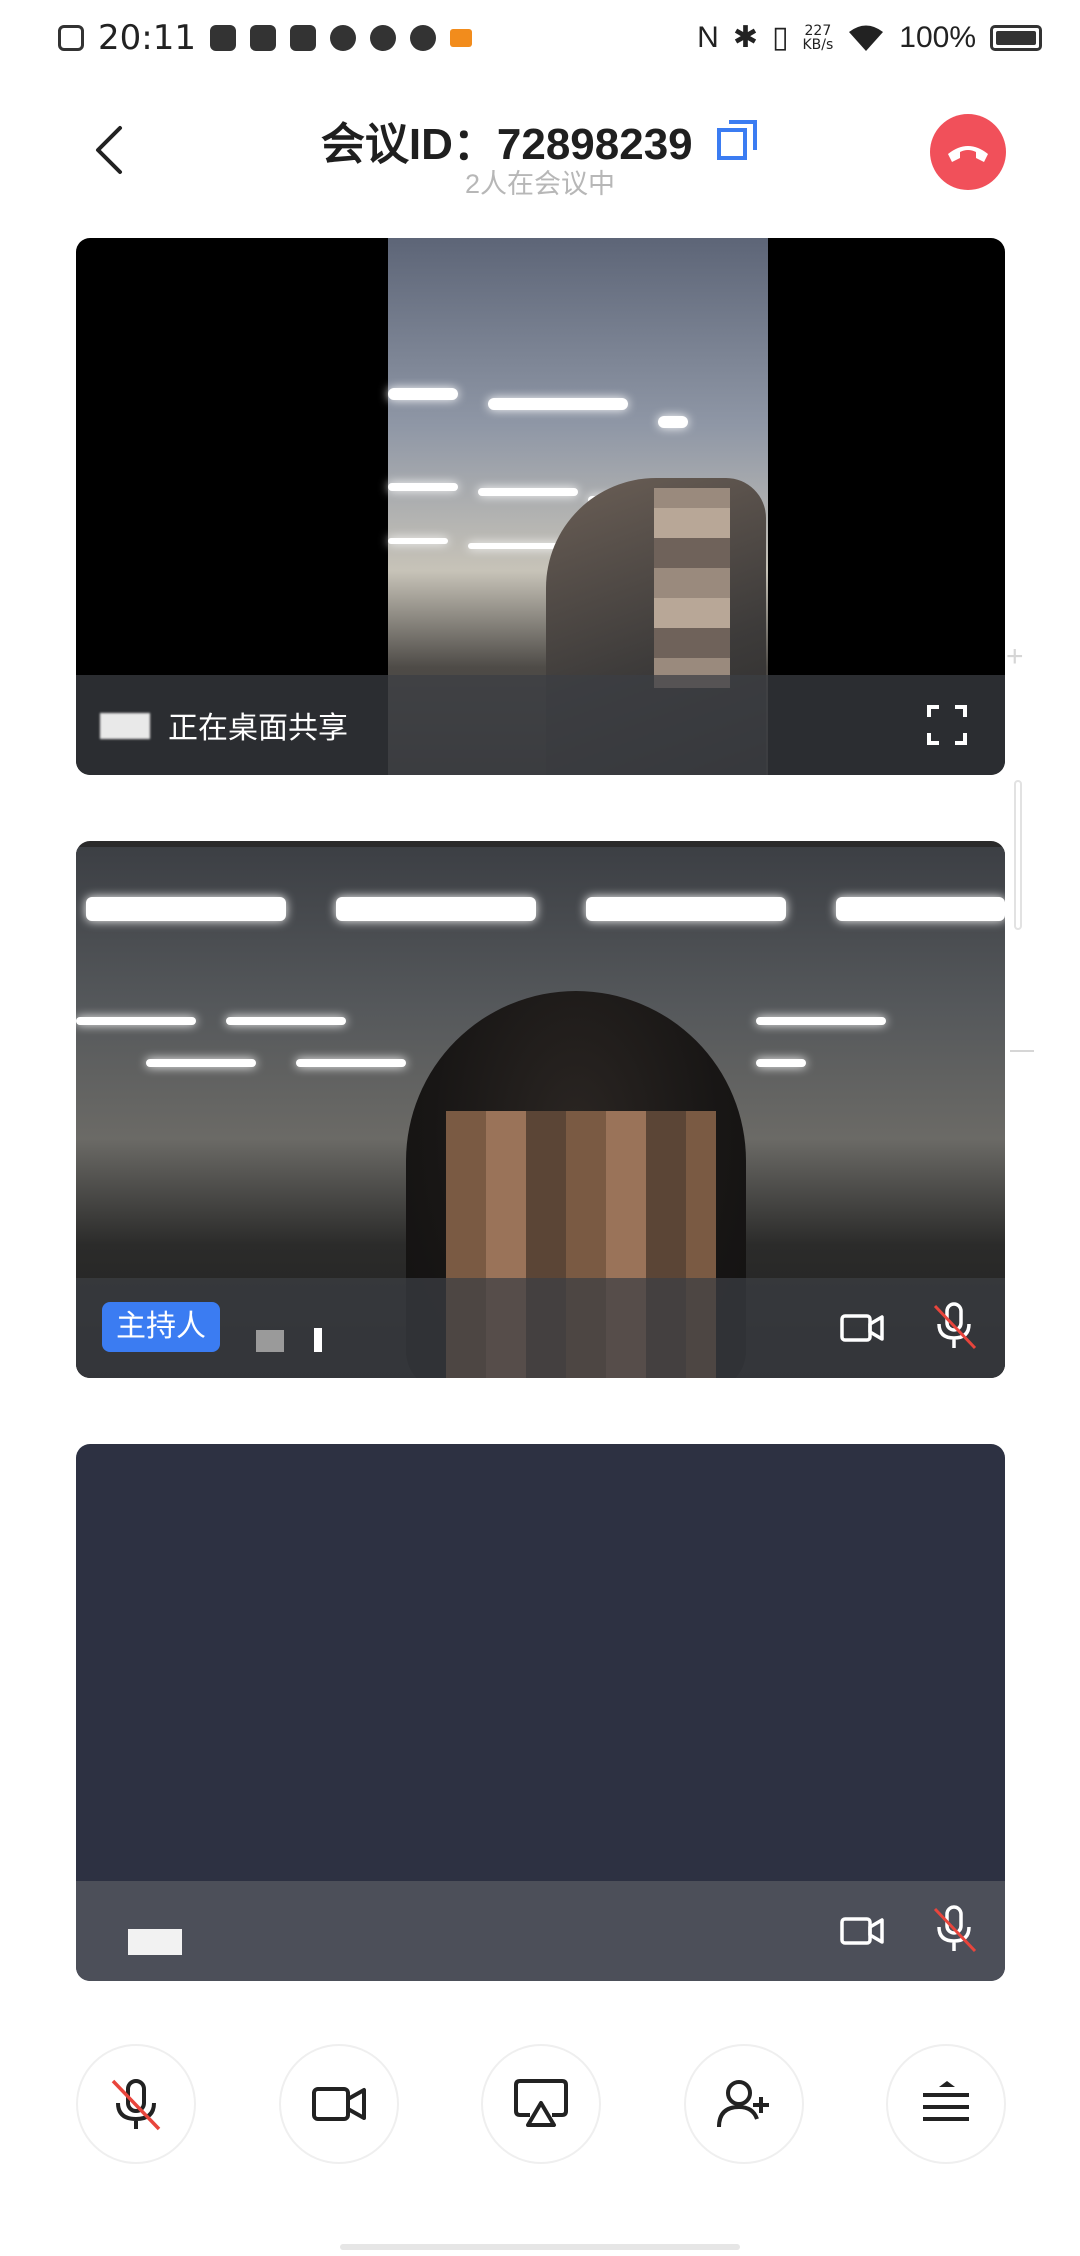 The height and width of the screenshot is (2256, 1080). I want to click on battery-icon, so click(1016, 37).